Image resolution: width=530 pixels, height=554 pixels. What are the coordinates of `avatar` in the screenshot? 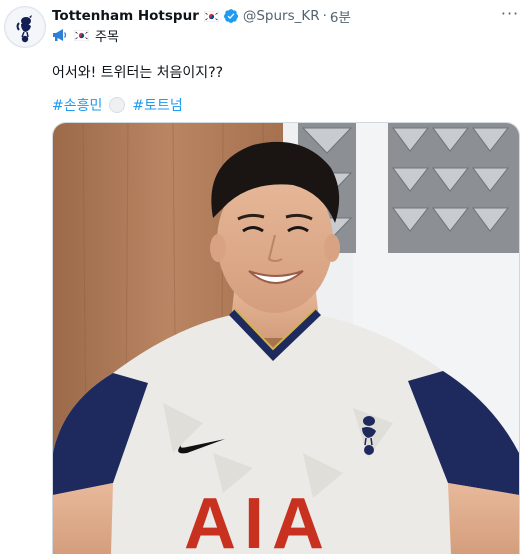 It's located at (25, 27).